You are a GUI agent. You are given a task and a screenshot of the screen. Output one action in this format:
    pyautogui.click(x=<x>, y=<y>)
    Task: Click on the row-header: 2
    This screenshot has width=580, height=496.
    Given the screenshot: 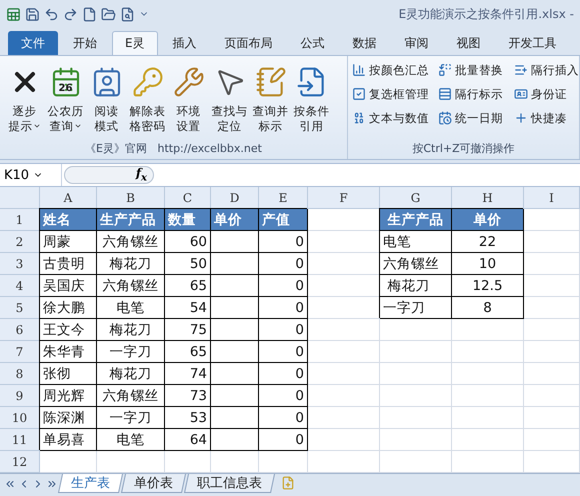 What is the action you would take?
    pyautogui.click(x=20, y=242)
    